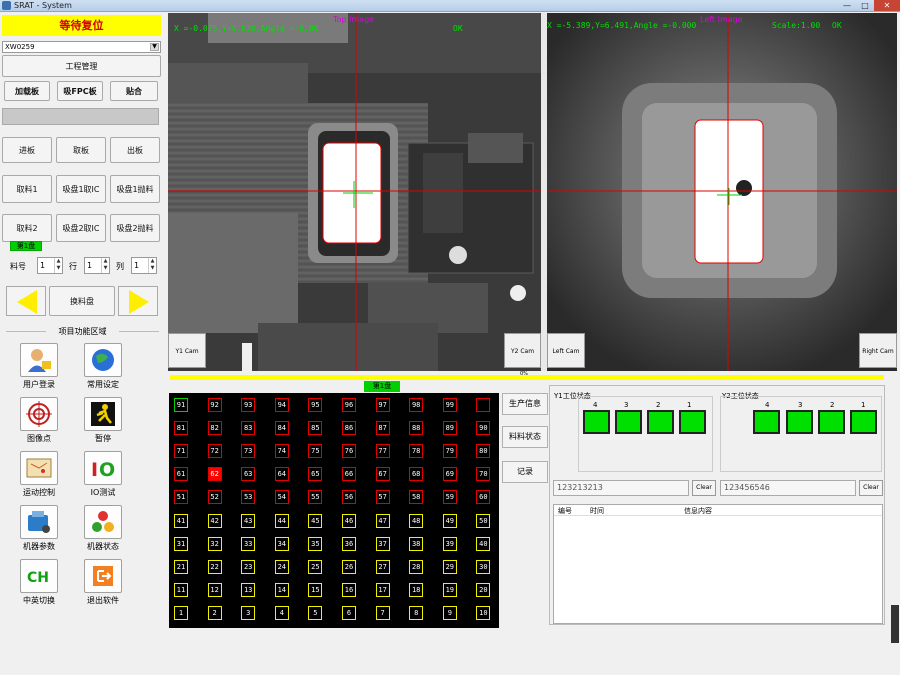 Image resolution: width=900 pixels, height=675 pixels. Describe the element at coordinates (82, 301) in the screenshot. I see `reset-tray-button: 换料盘` at that location.